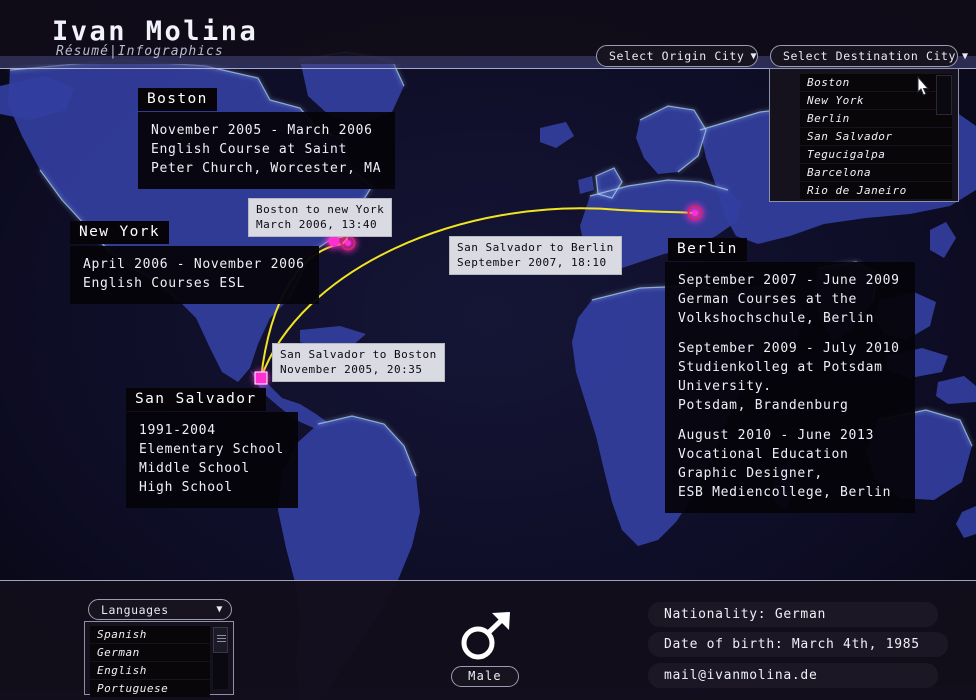 Image resolution: width=976 pixels, height=700 pixels. I want to click on city-tag-boston: Boston, so click(177, 99).